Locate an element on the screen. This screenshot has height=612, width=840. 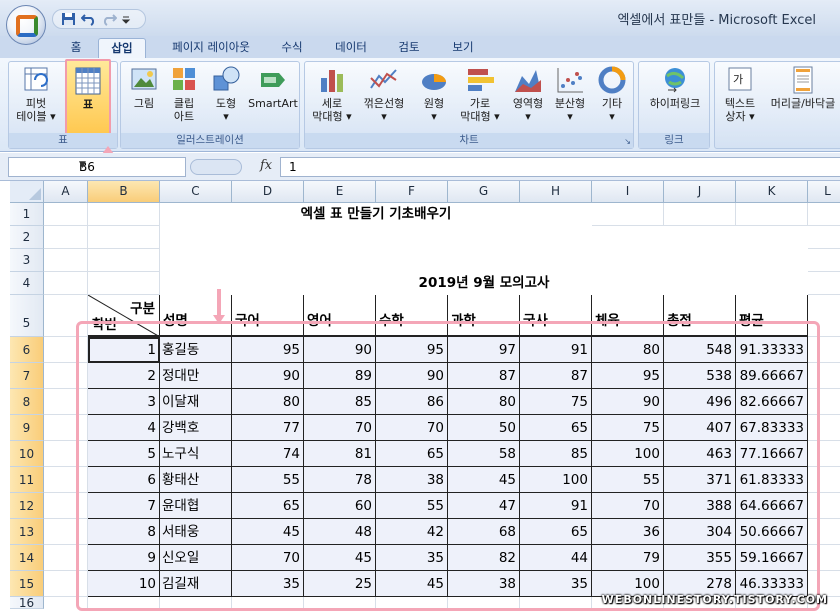
name-cell: 강백호 is located at coordinates (196, 428).